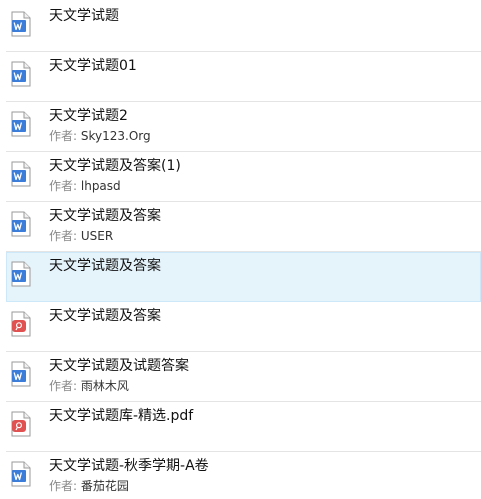  Describe the element at coordinates (243, 127) in the screenshot. I see `file-row: 天文学试题2 作者: Sky123.Org` at that location.